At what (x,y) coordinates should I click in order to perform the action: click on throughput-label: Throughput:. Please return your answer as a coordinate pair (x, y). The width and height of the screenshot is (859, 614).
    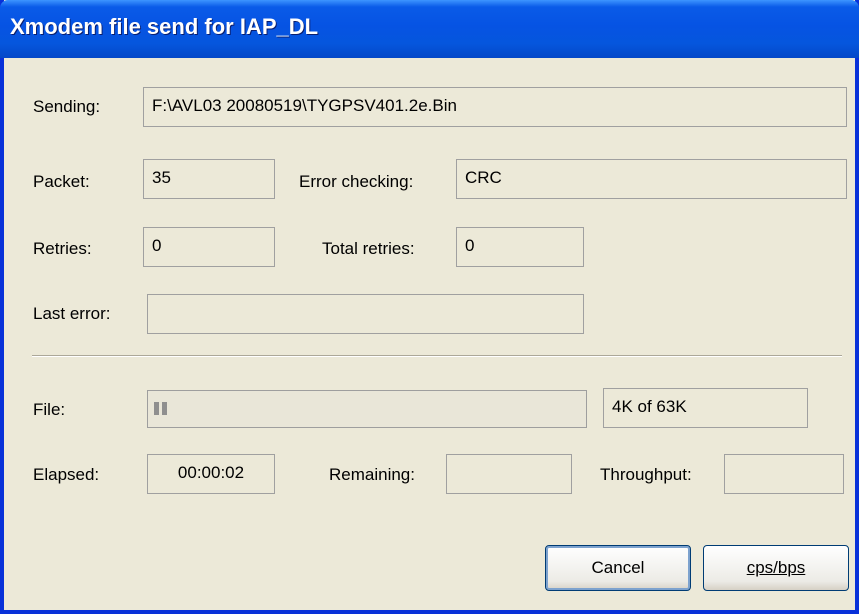
    Looking at the image, I should click on (646, 474).